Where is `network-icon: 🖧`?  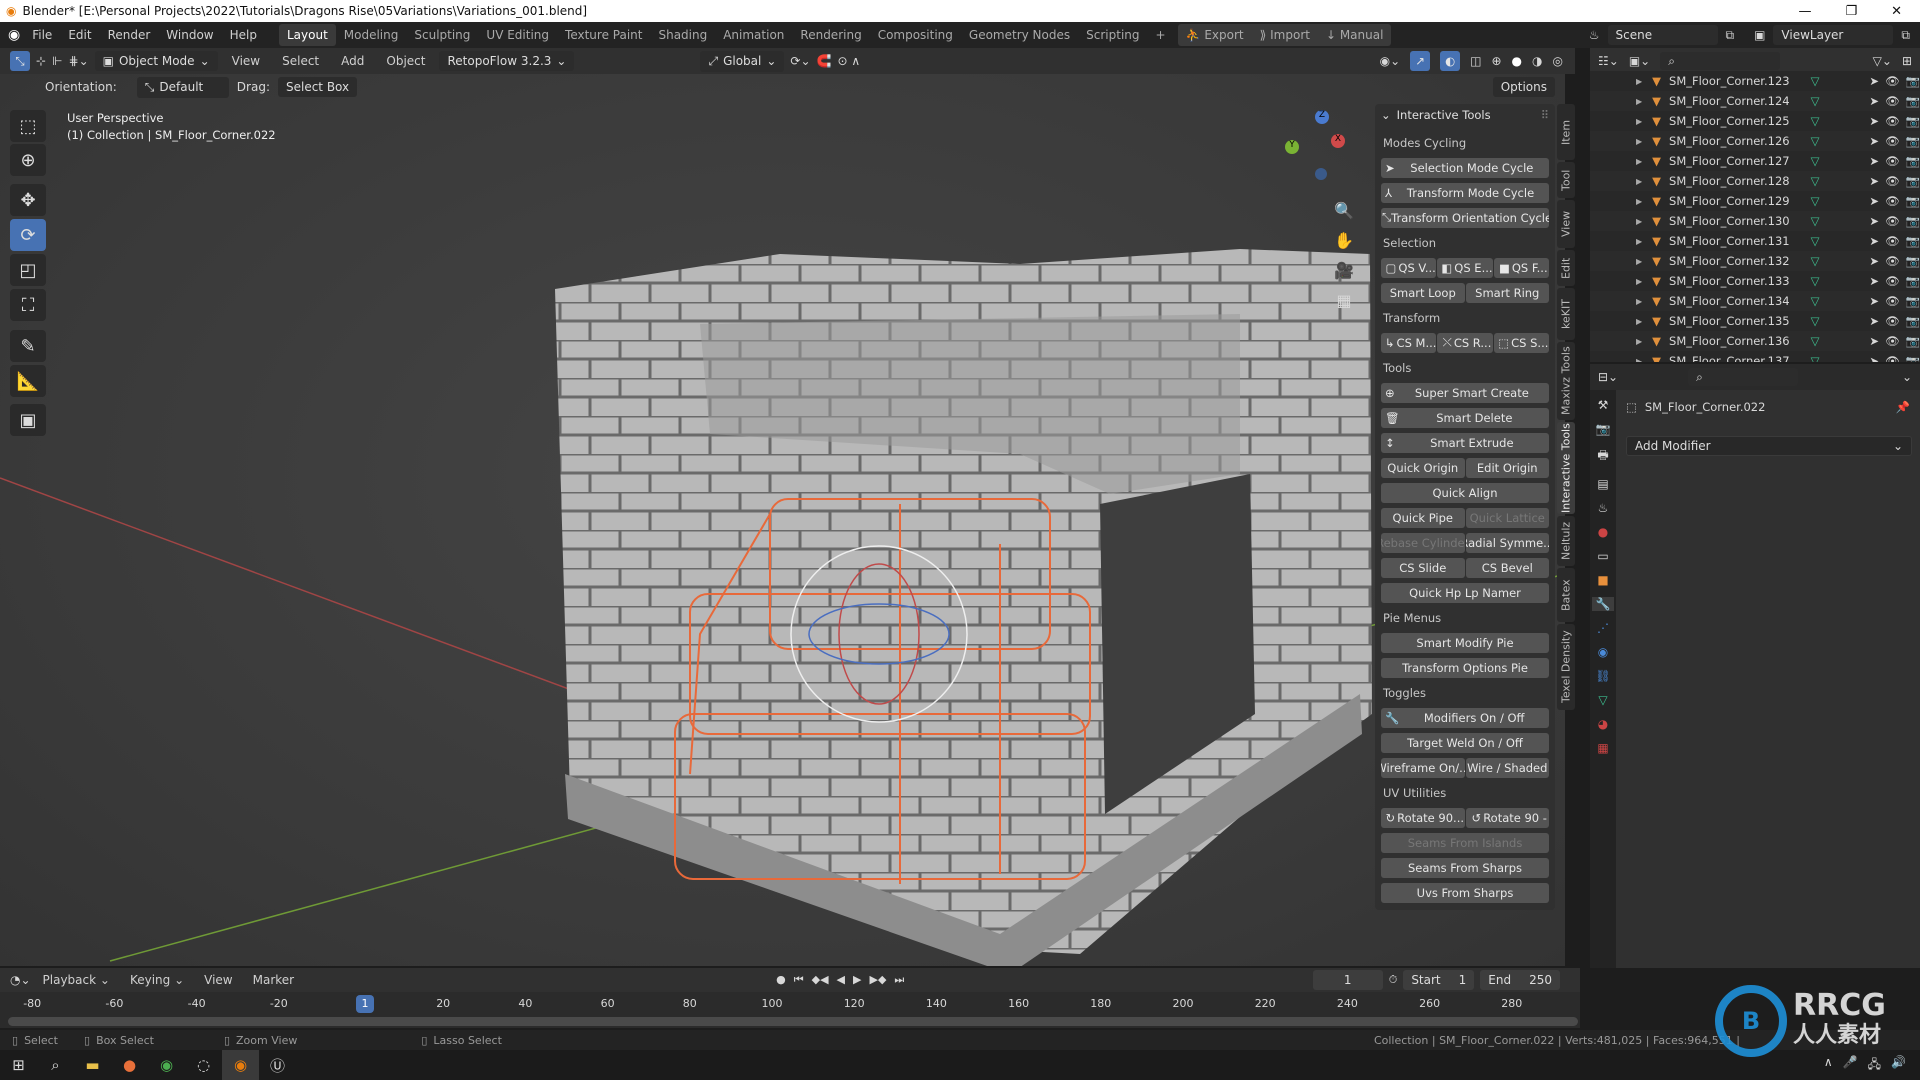
network-icon: 🖧 is located at coordinates (1874, 1065).